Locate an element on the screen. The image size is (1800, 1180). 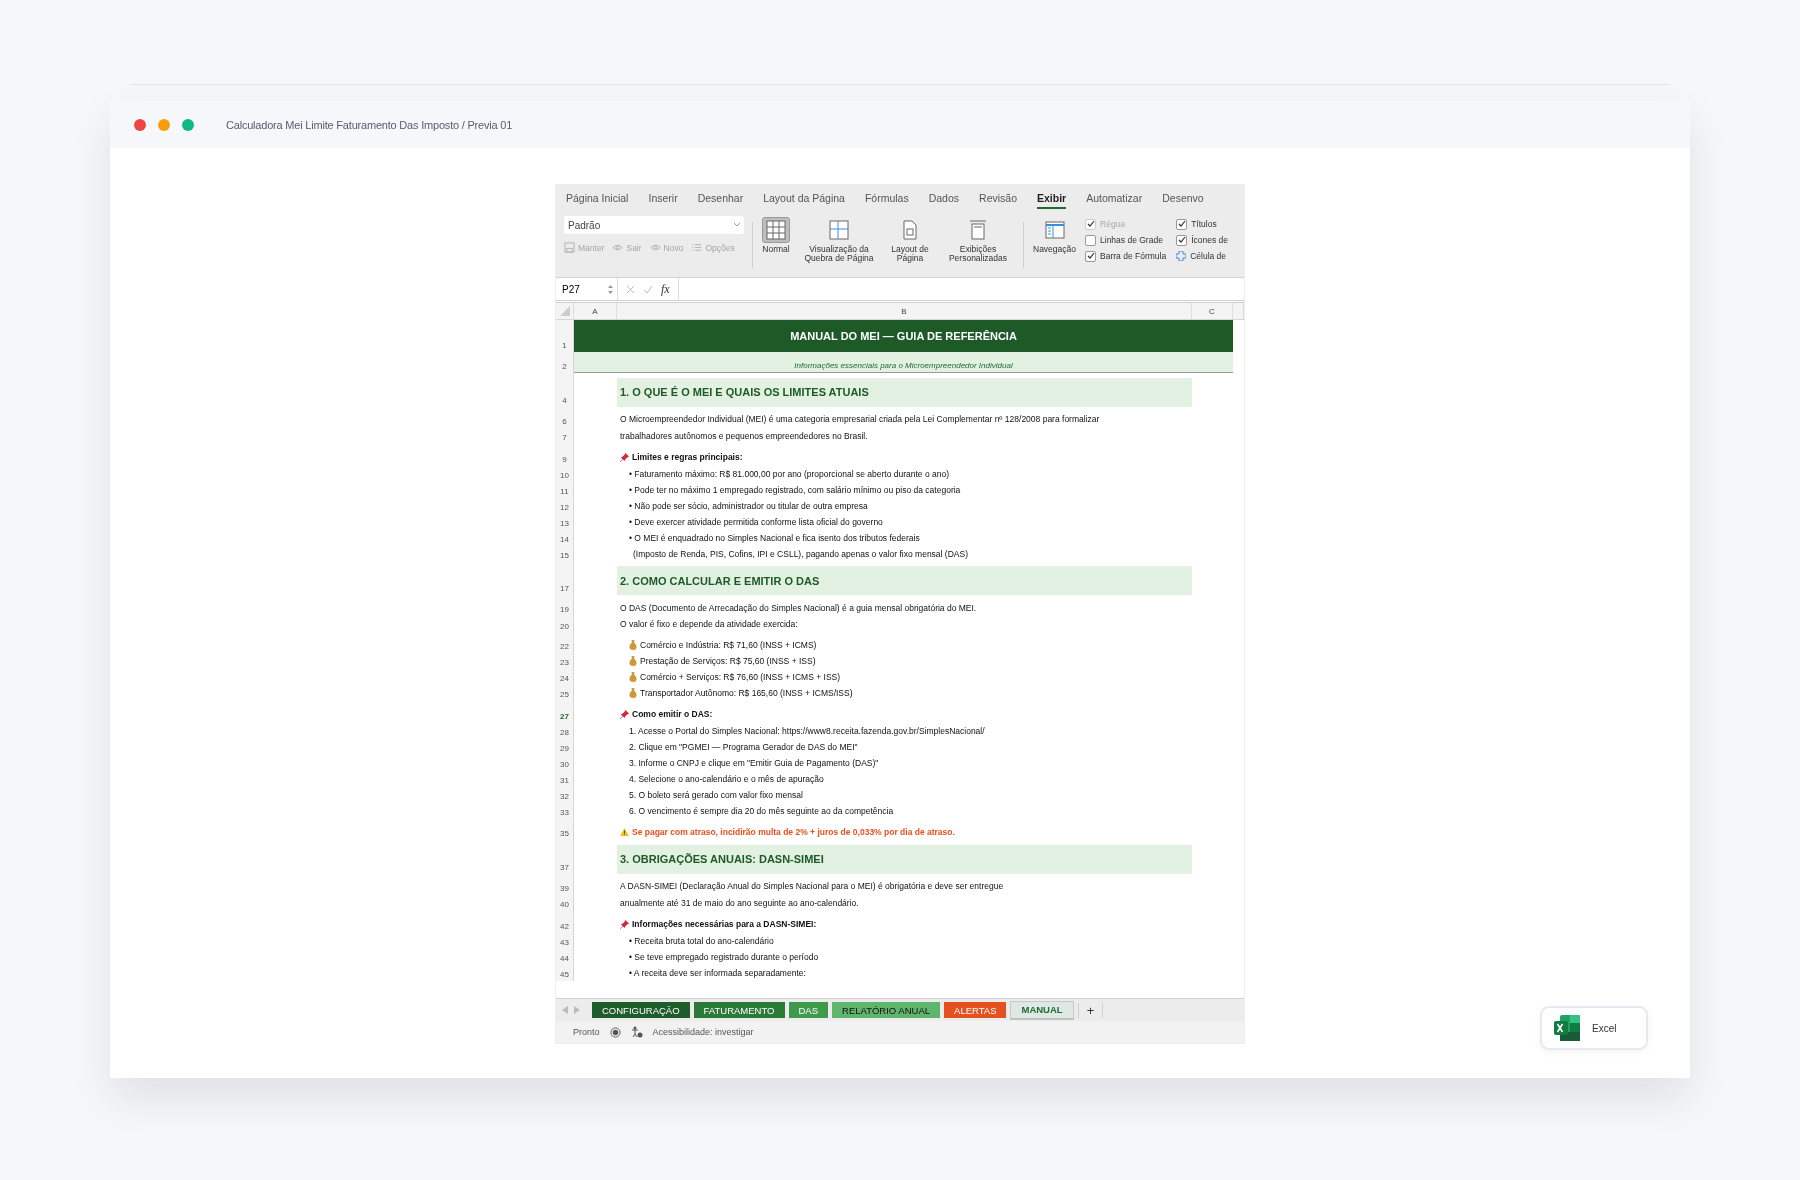
view-button: Layout de Página is located at coordinates (910, 245).